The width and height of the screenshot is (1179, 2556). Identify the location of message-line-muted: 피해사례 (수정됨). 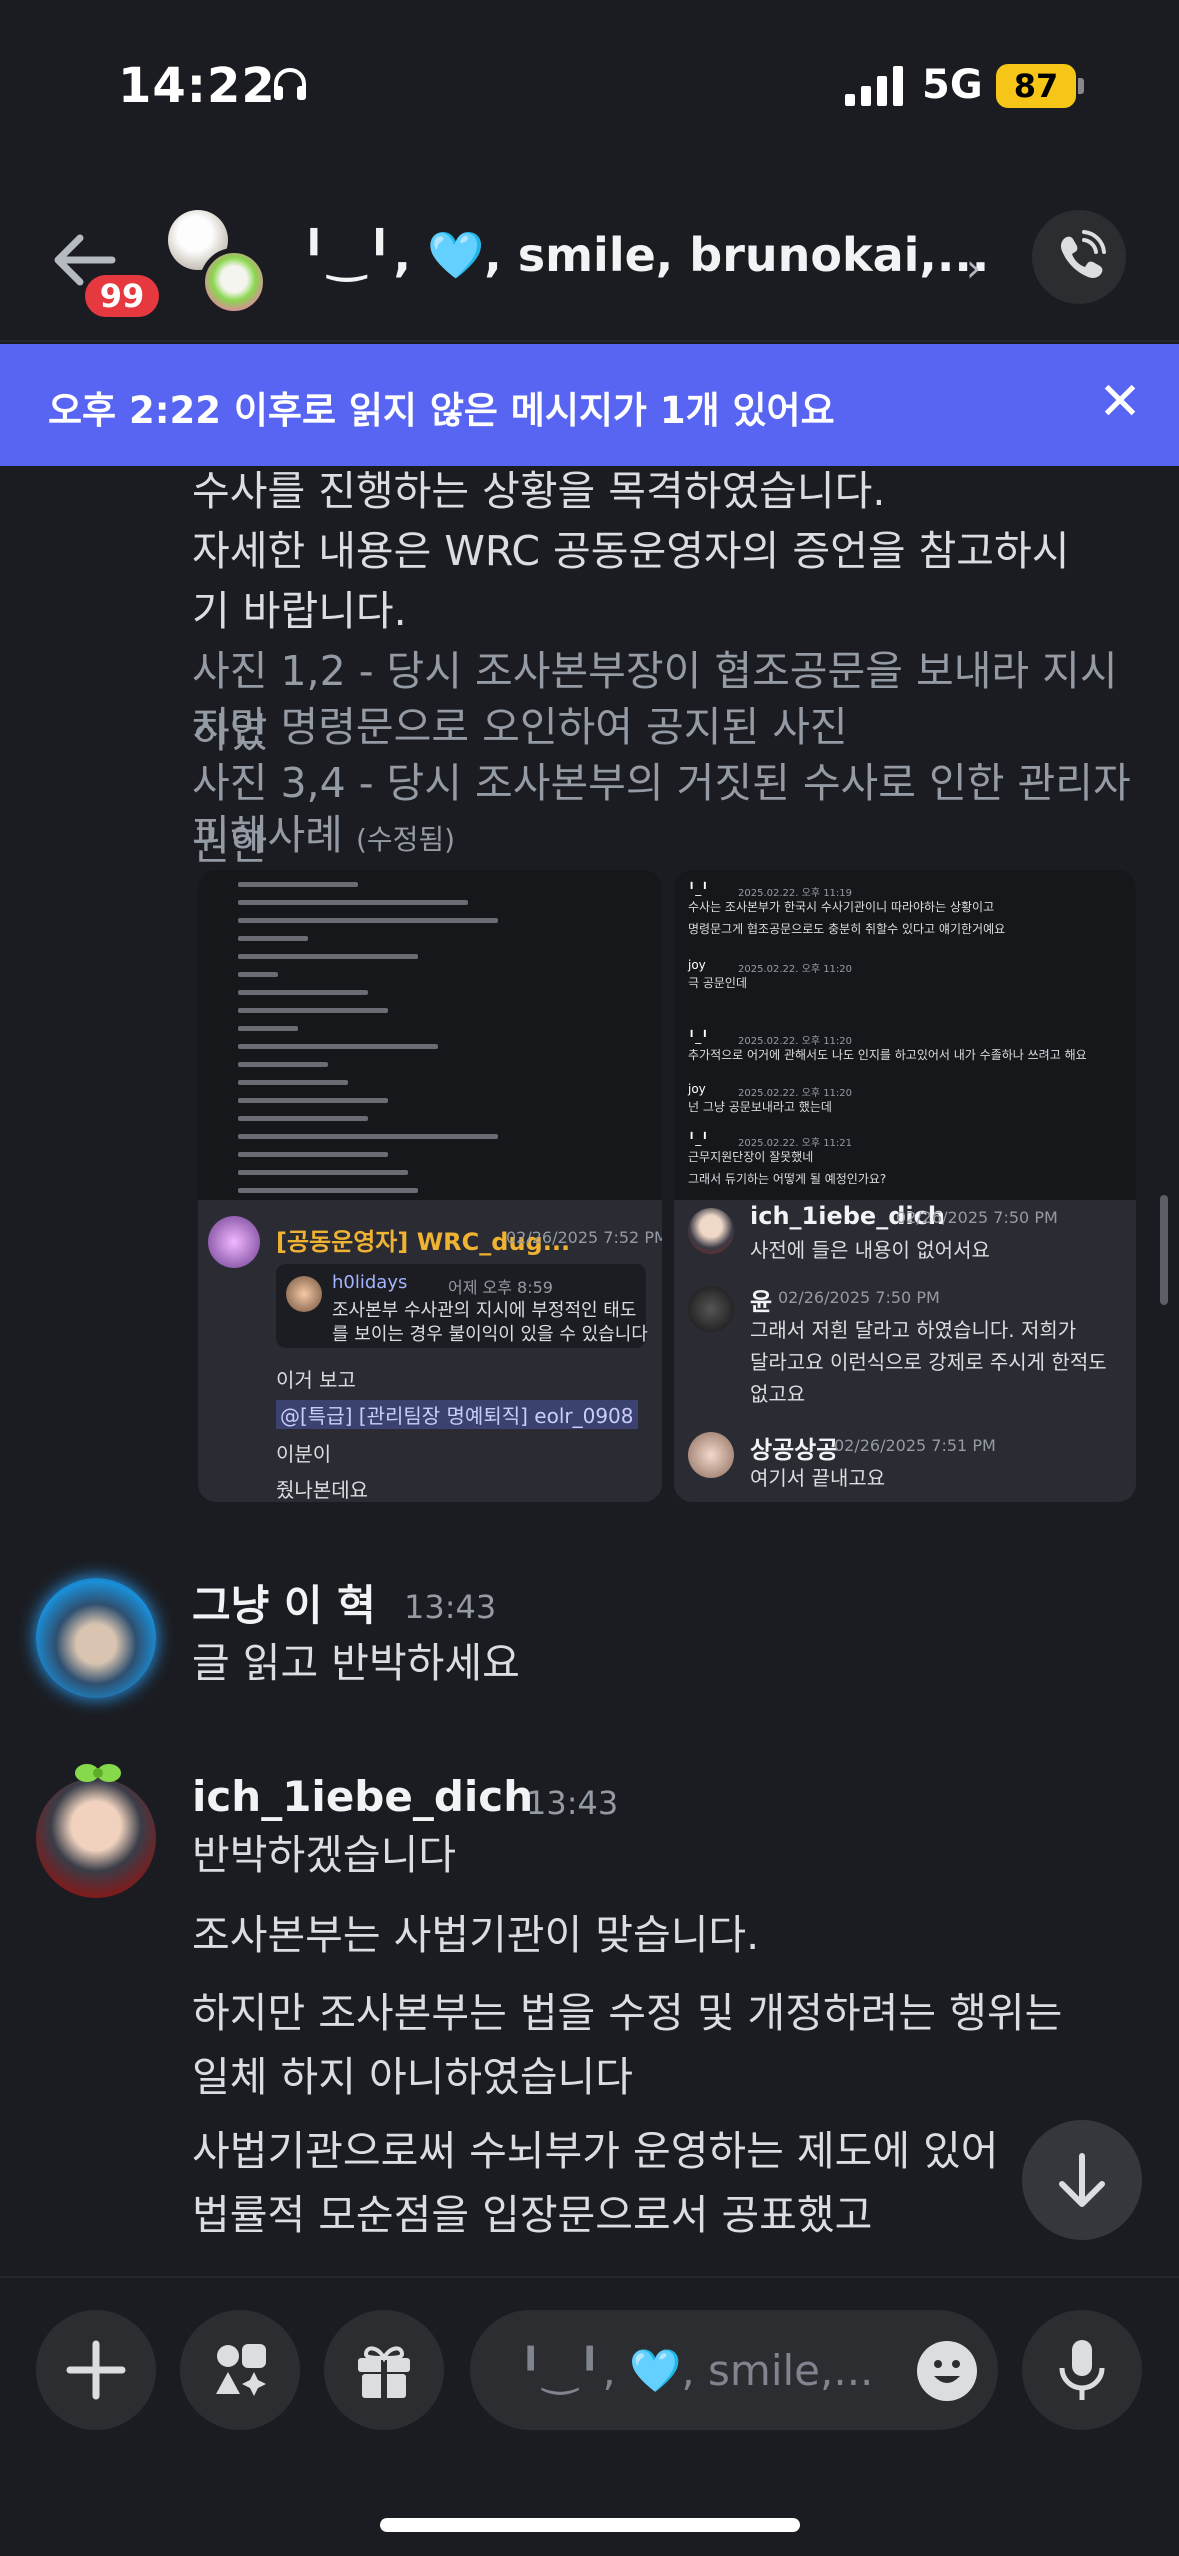
(672, 837).